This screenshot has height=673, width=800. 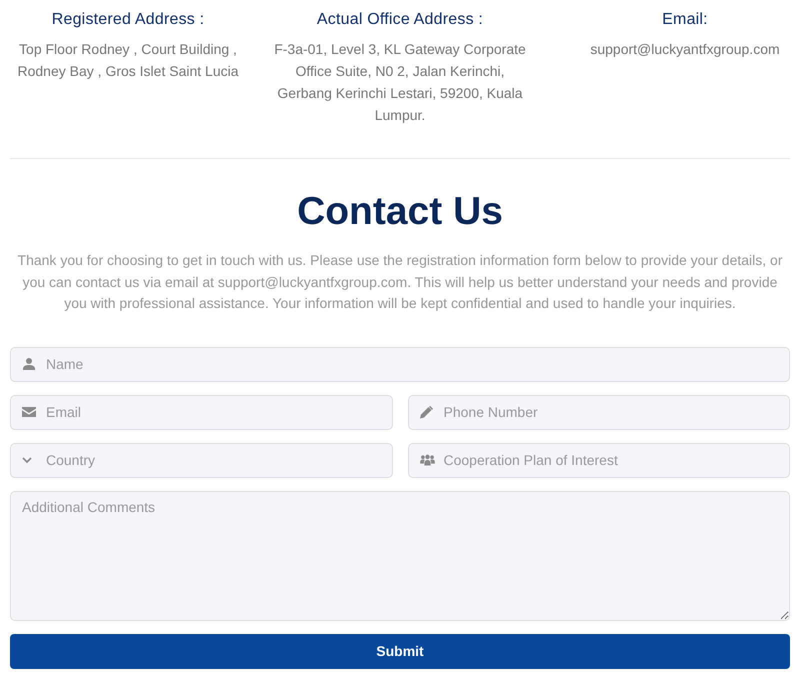 I want to click on pencil-icon, so click(x=426, y=412).